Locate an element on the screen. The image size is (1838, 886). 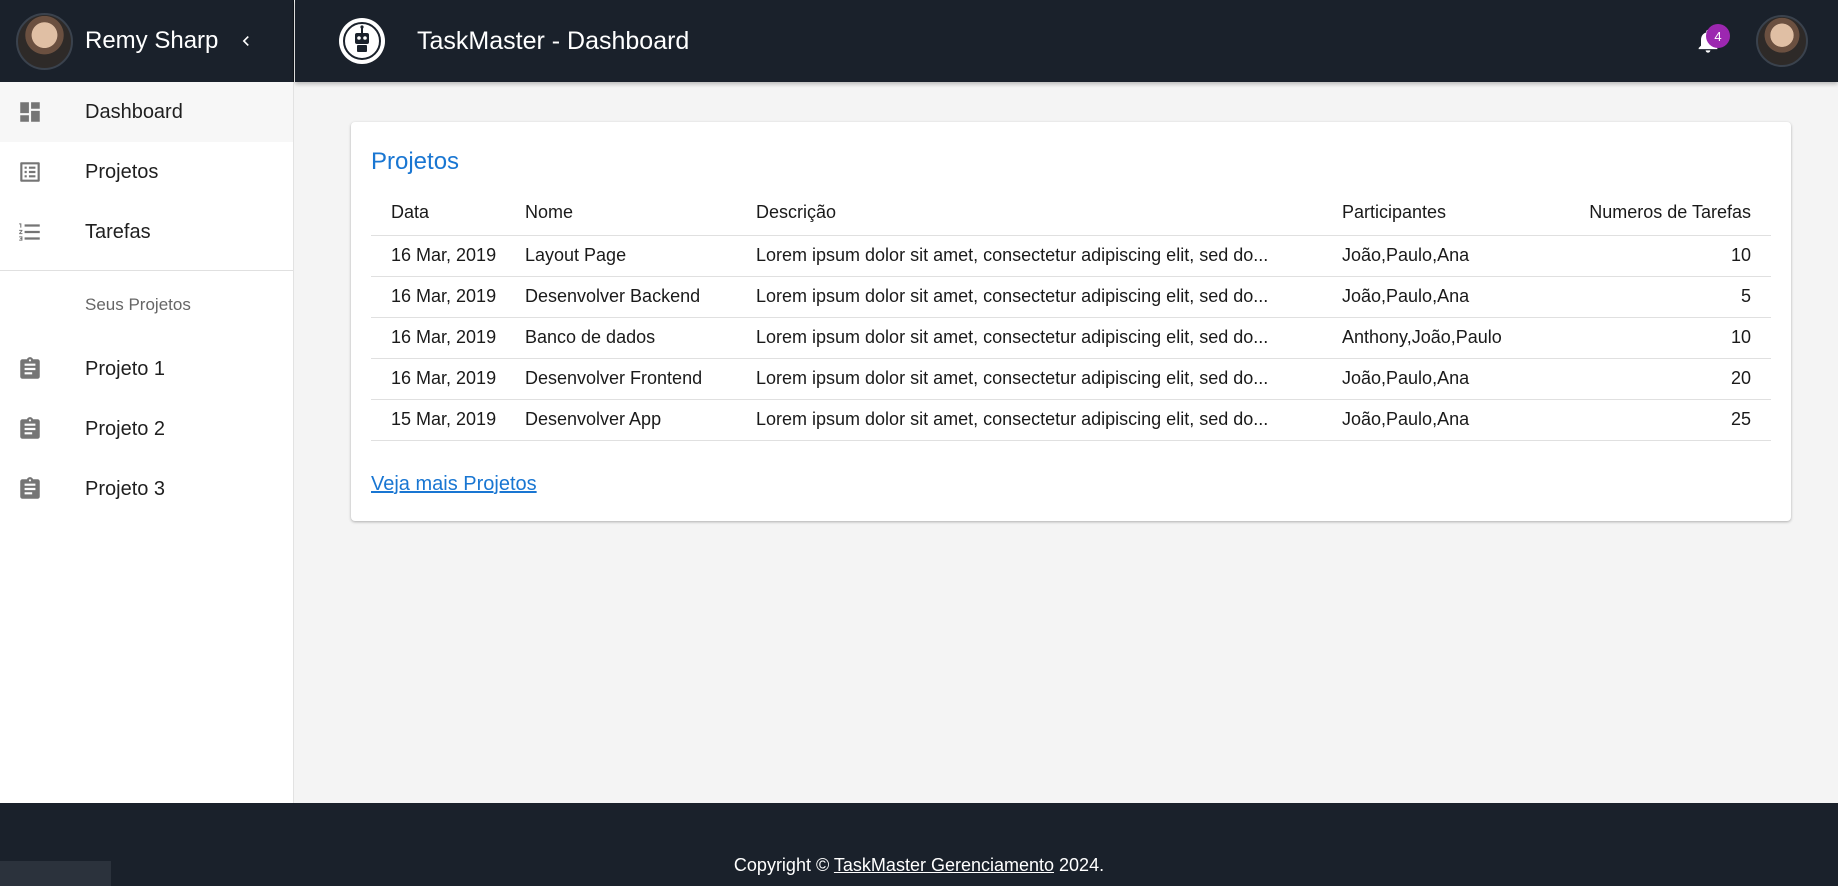
sidebar-item-projeto-3: Projeto 3 is located at coordinates (146, 489).